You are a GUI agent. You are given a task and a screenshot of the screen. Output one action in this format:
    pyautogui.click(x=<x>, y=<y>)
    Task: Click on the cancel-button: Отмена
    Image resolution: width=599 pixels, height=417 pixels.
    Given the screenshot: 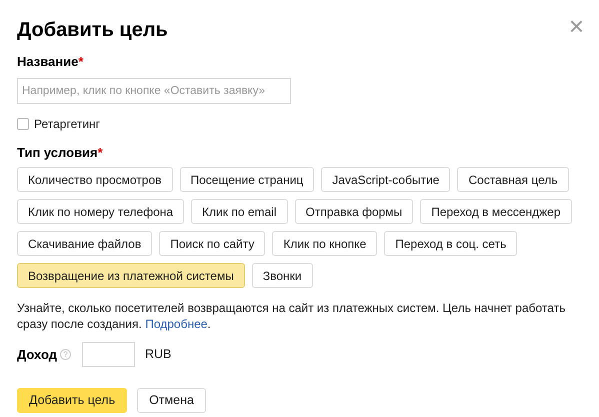 What is the action you would take?
    pyautogui.click(x=171, y=400)
    